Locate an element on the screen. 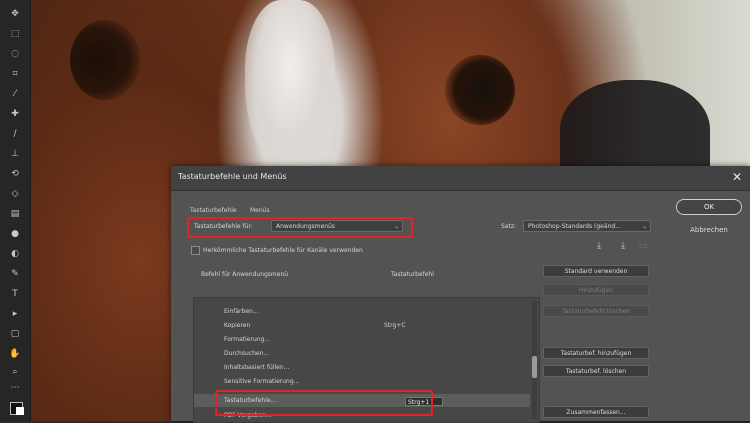 The image size is (750, 423). tab-shortcuts: Tastaturbefehle is located at coordinates (213, 210).